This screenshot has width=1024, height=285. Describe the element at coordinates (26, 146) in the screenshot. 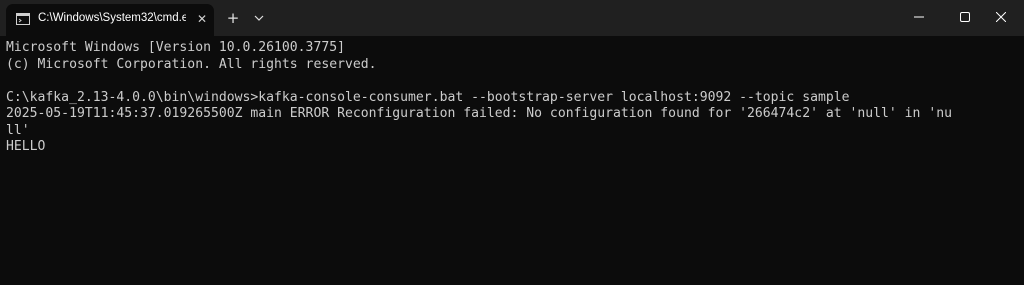

I see `console-line: HELLO` at that location.